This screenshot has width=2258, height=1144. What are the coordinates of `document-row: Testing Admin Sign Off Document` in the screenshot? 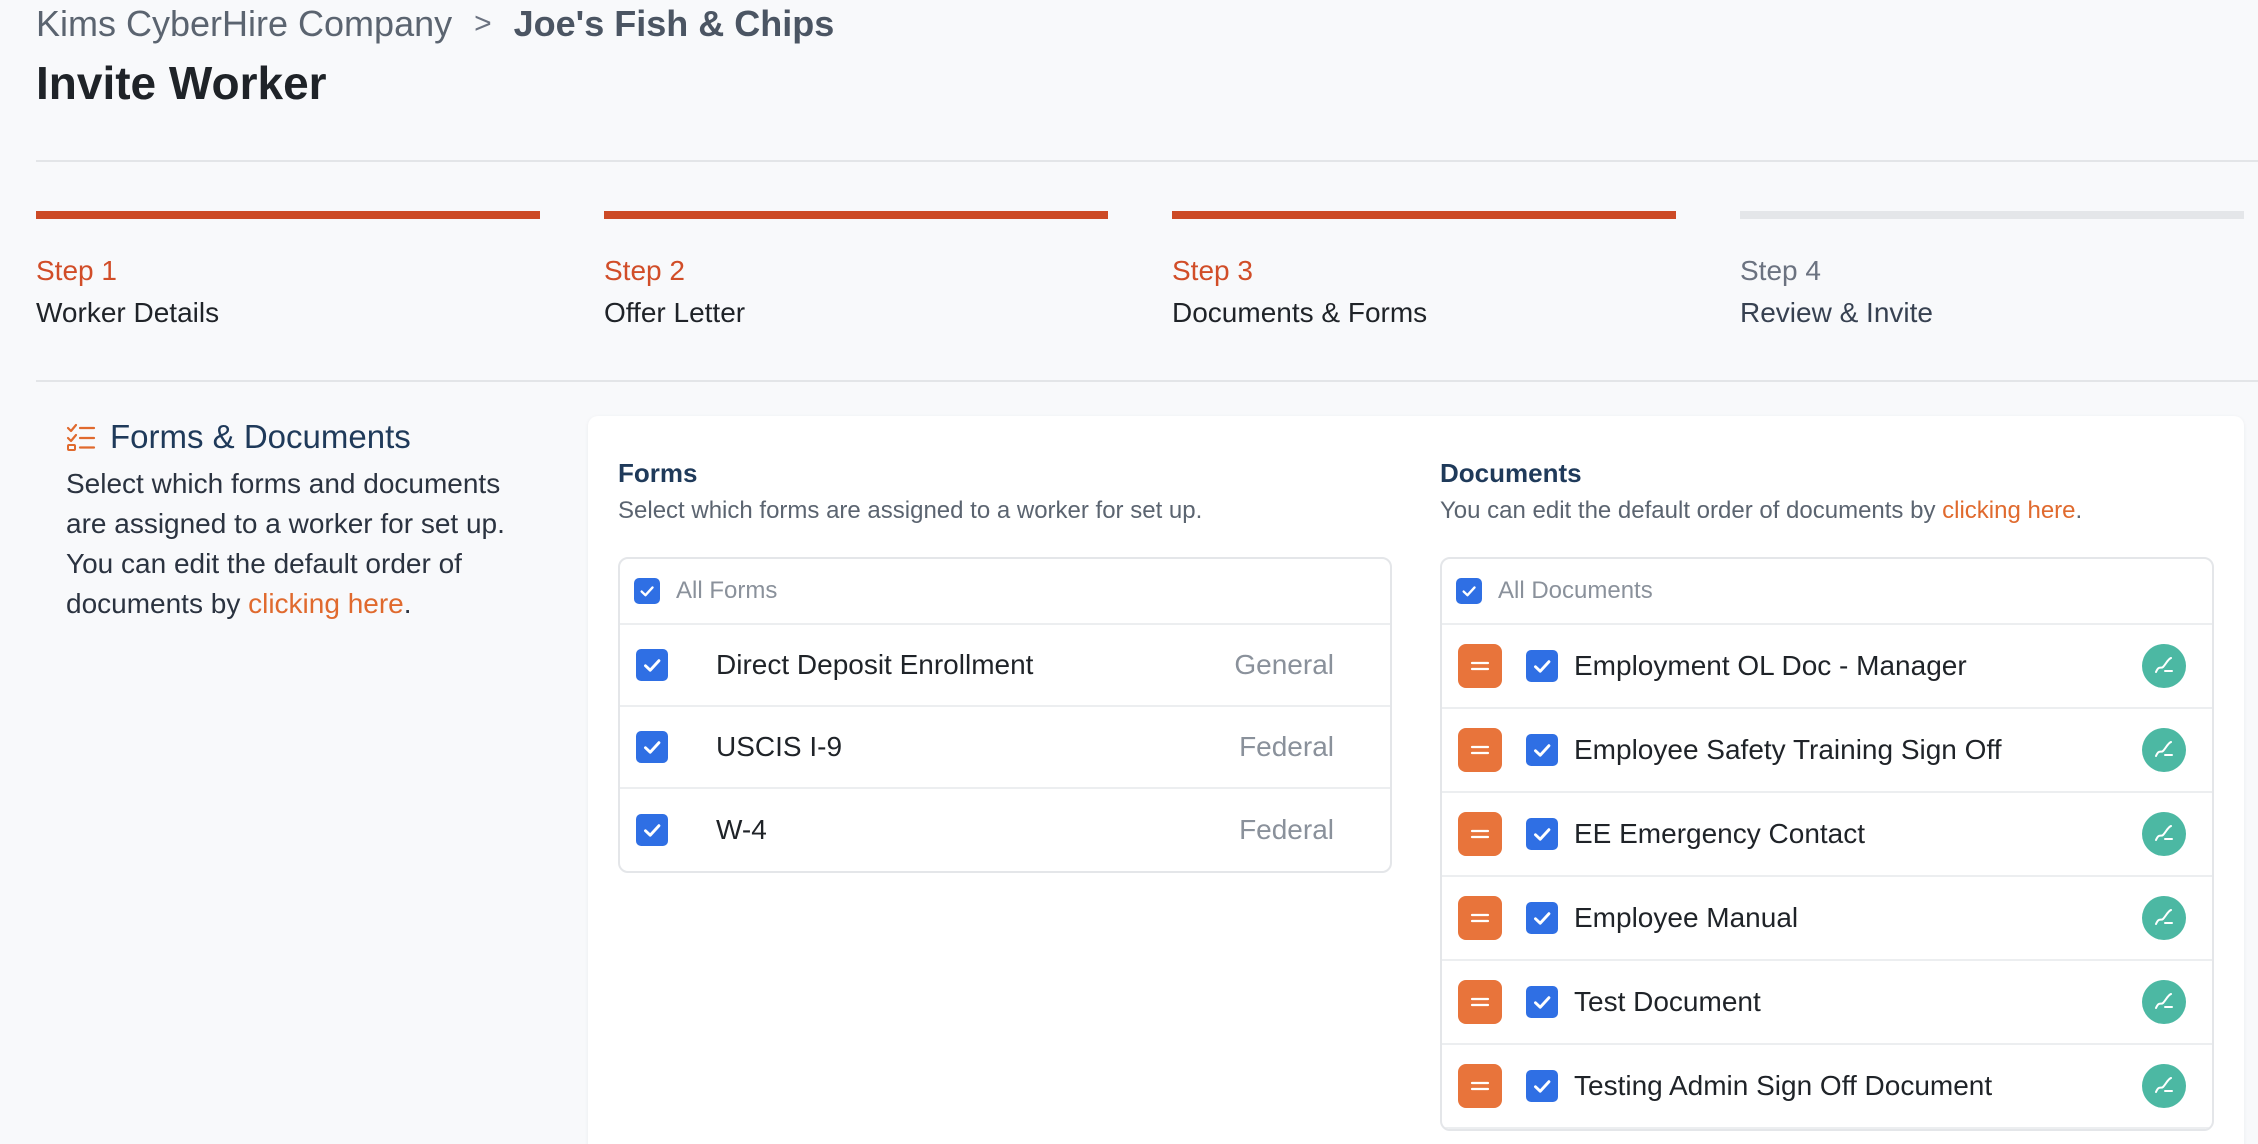 It's located at (1827, 1087).